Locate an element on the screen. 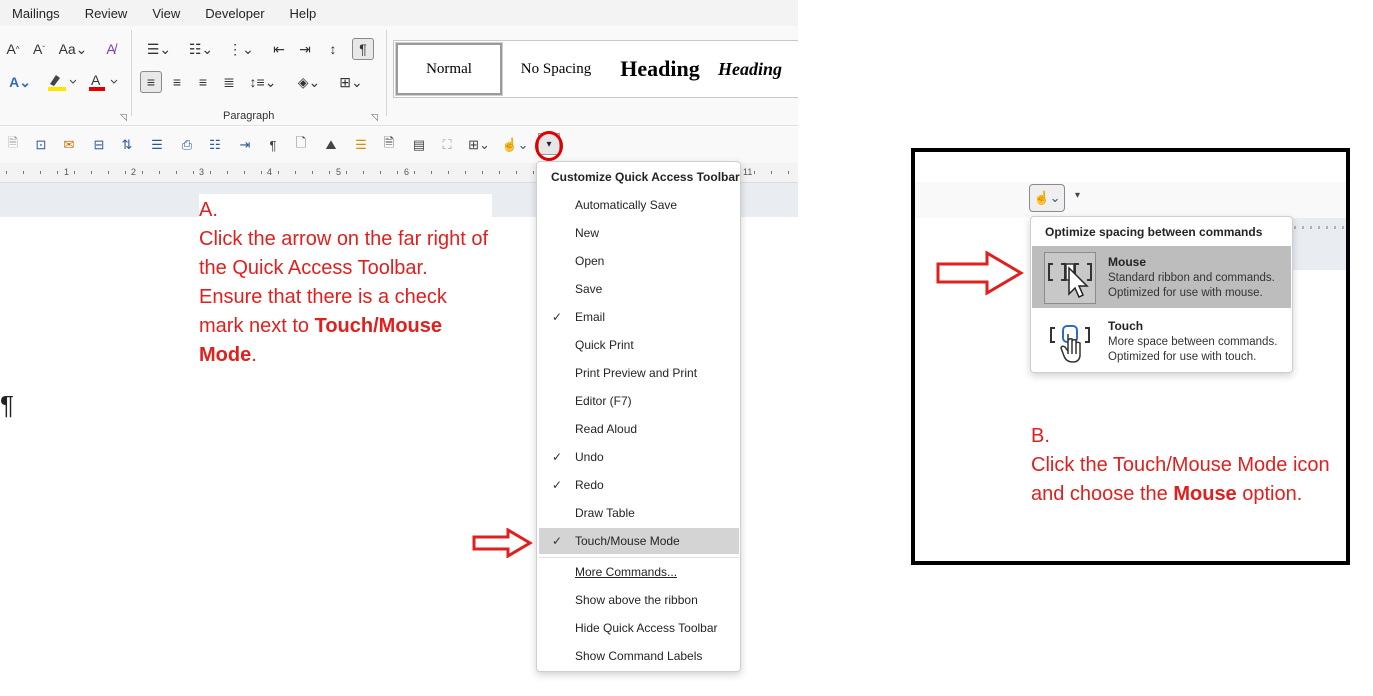 This screenshot has height=696, width=1373. show-formatting-icon: ¶ is located at coordinates (363, 49).